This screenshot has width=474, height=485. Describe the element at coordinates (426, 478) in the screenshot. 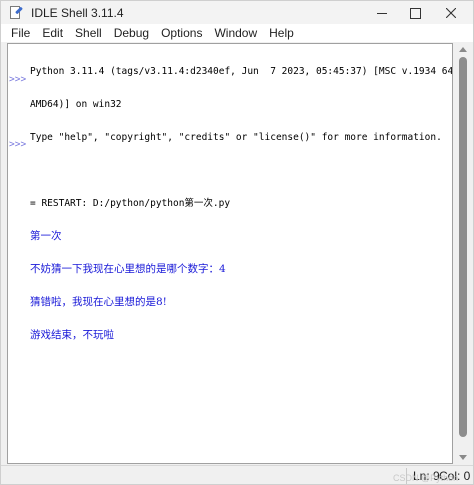

I see `watermark-text: CSDN @Python` at that location.